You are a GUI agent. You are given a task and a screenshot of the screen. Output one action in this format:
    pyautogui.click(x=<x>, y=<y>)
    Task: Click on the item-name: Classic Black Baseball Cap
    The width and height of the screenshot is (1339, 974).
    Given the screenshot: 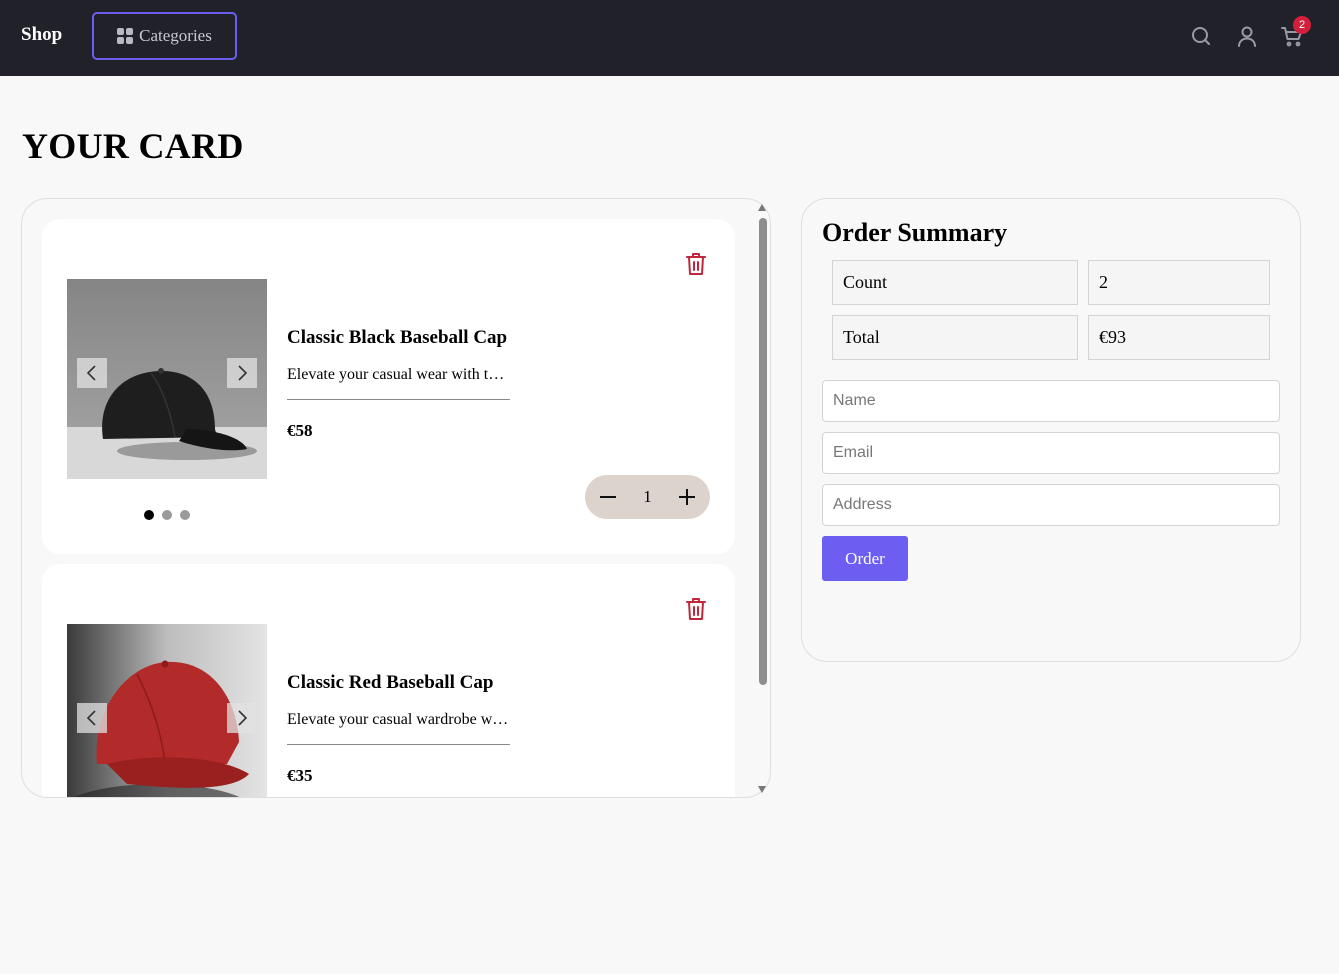 What is the action you would take?
    pyautogui.click(x=398, y=338)
    